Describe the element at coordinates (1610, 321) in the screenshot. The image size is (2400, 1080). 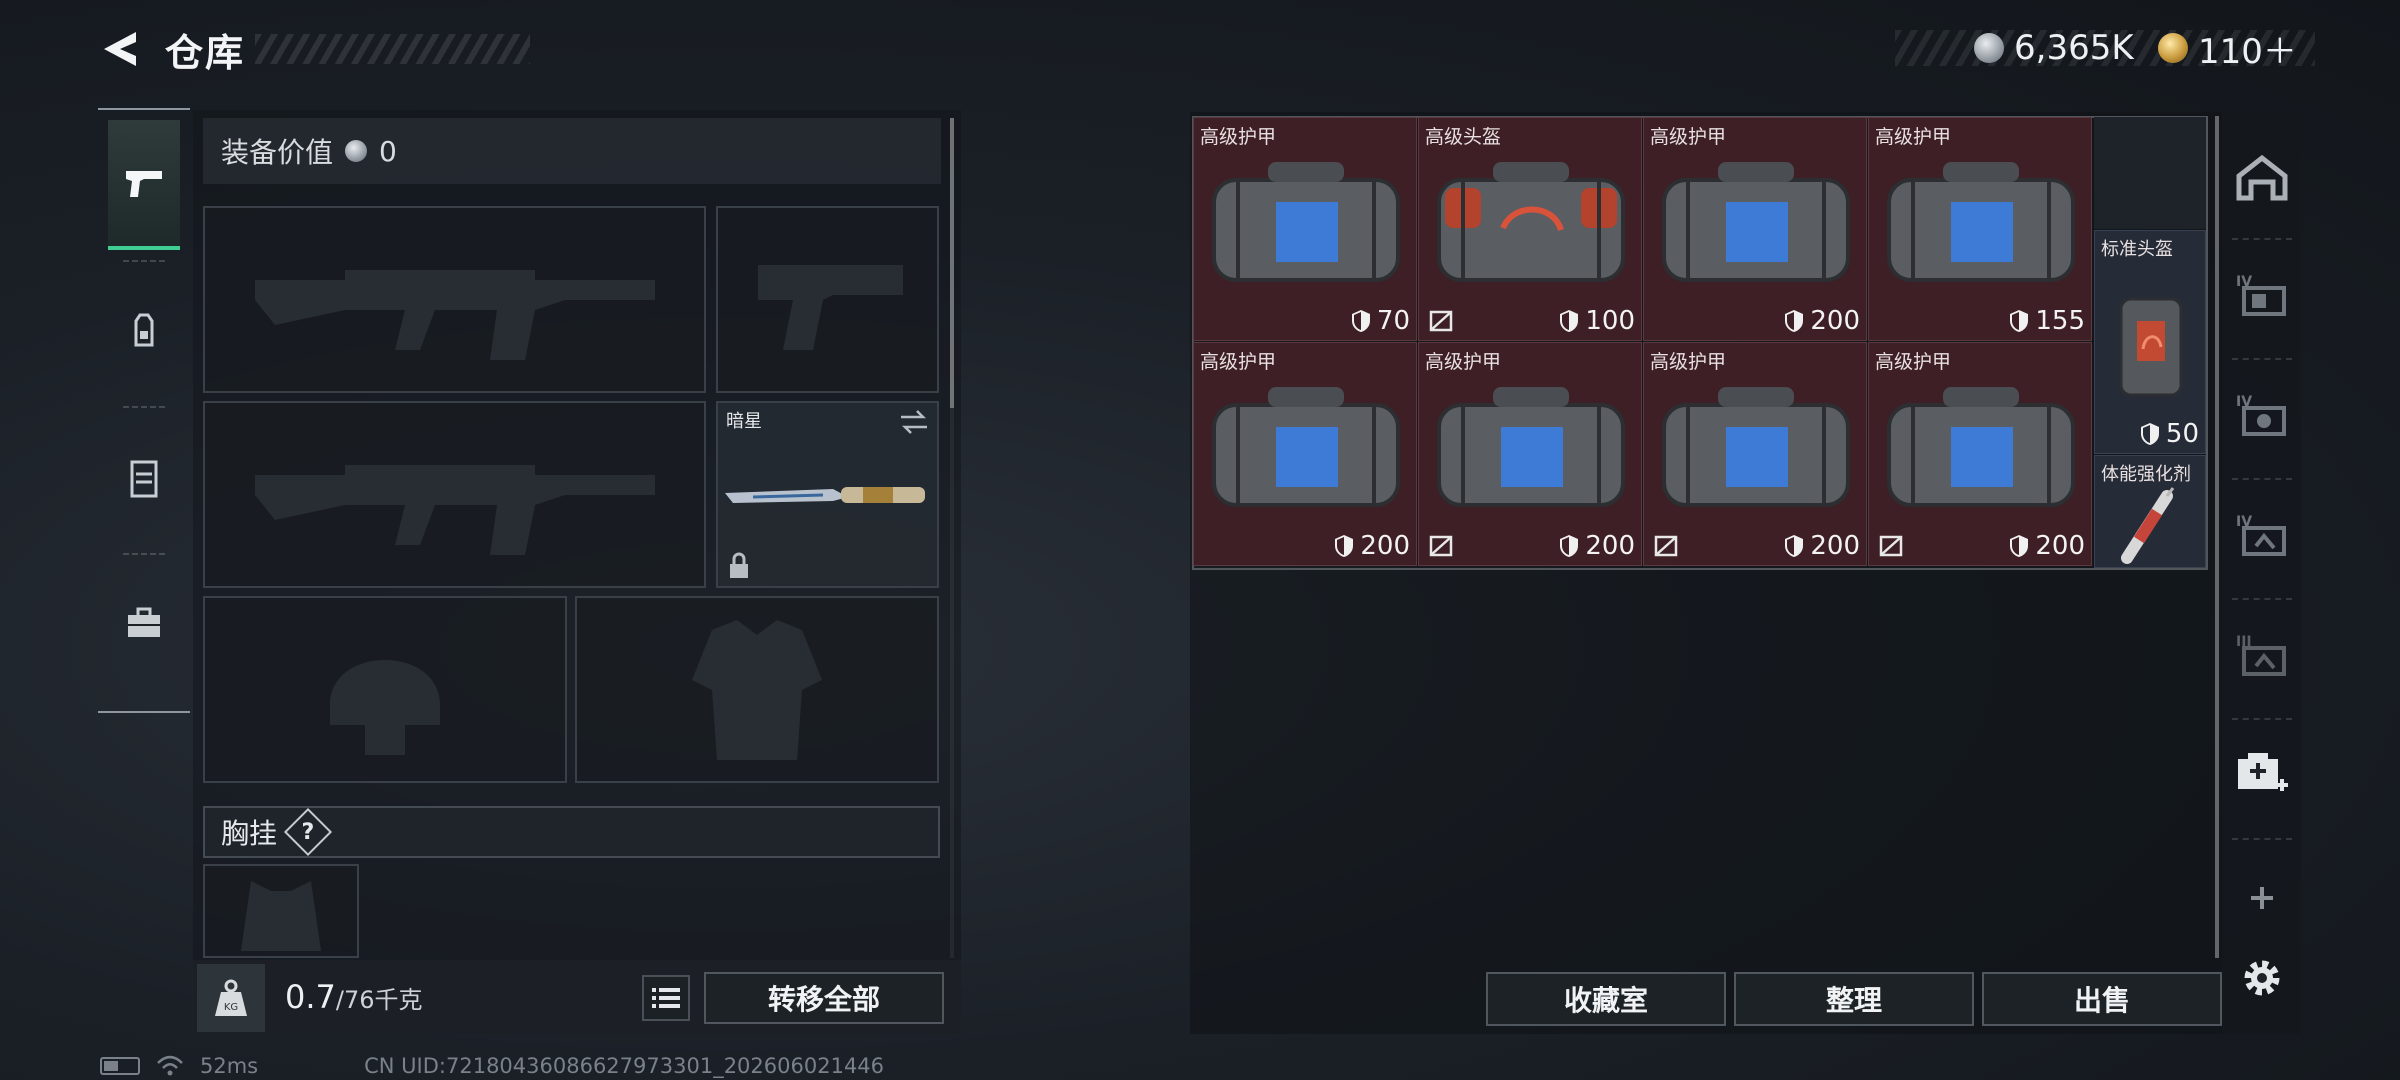
I see `item-durability: 100` at that location.